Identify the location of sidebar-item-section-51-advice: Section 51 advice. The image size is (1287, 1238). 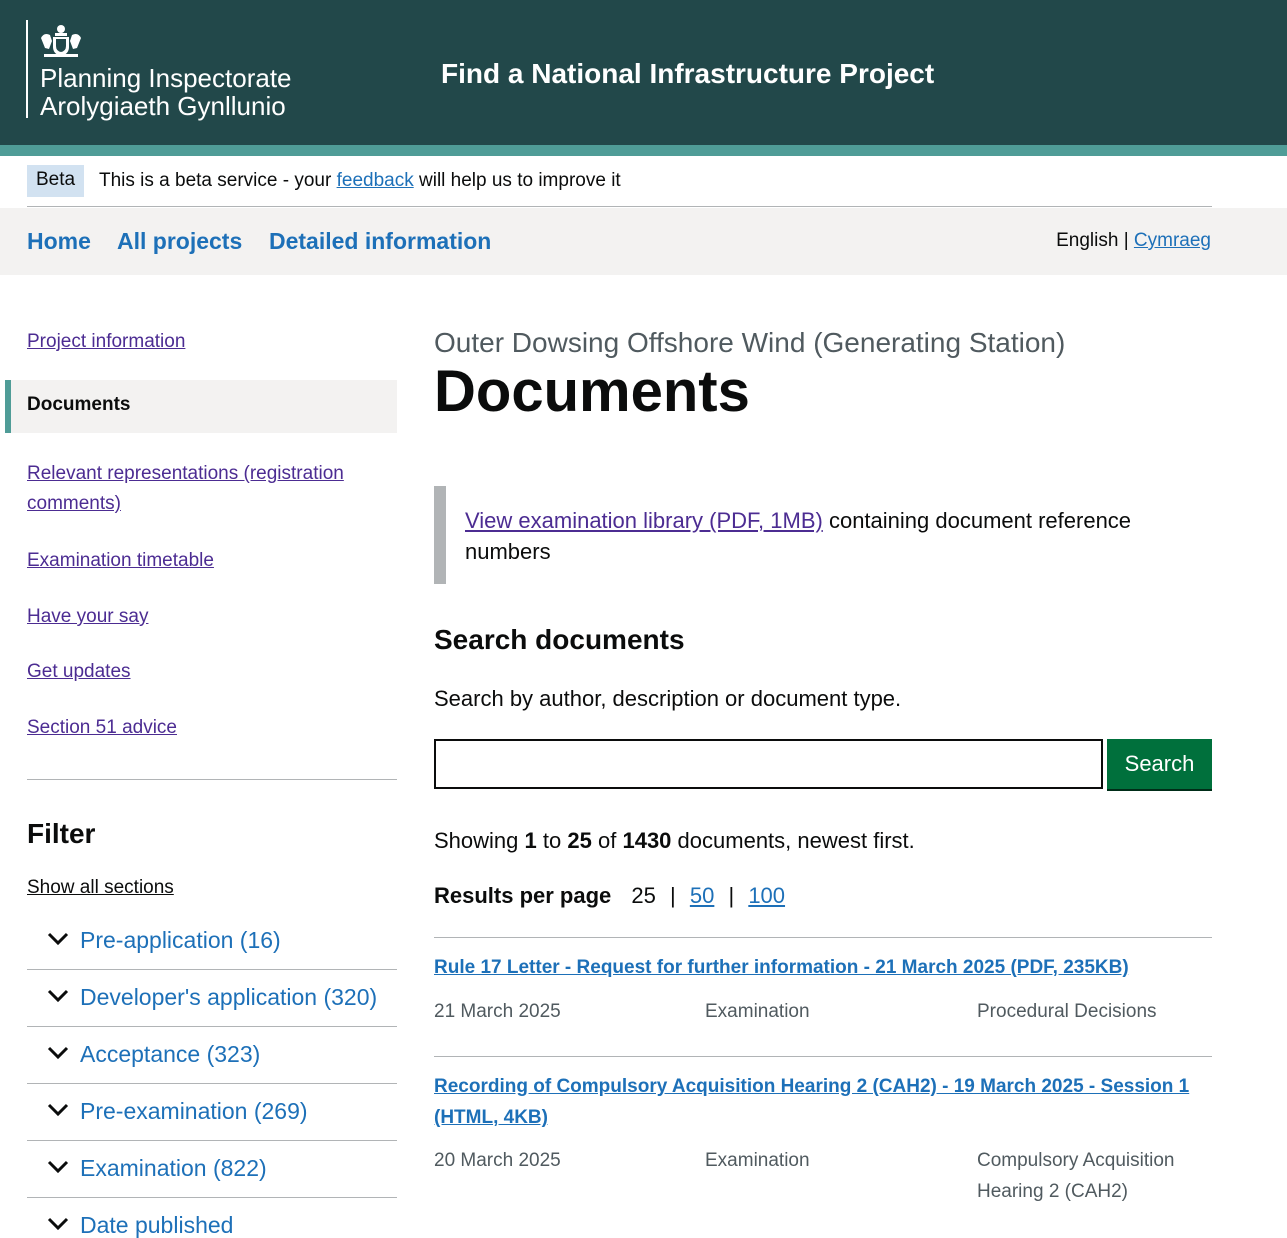
(102, 728).